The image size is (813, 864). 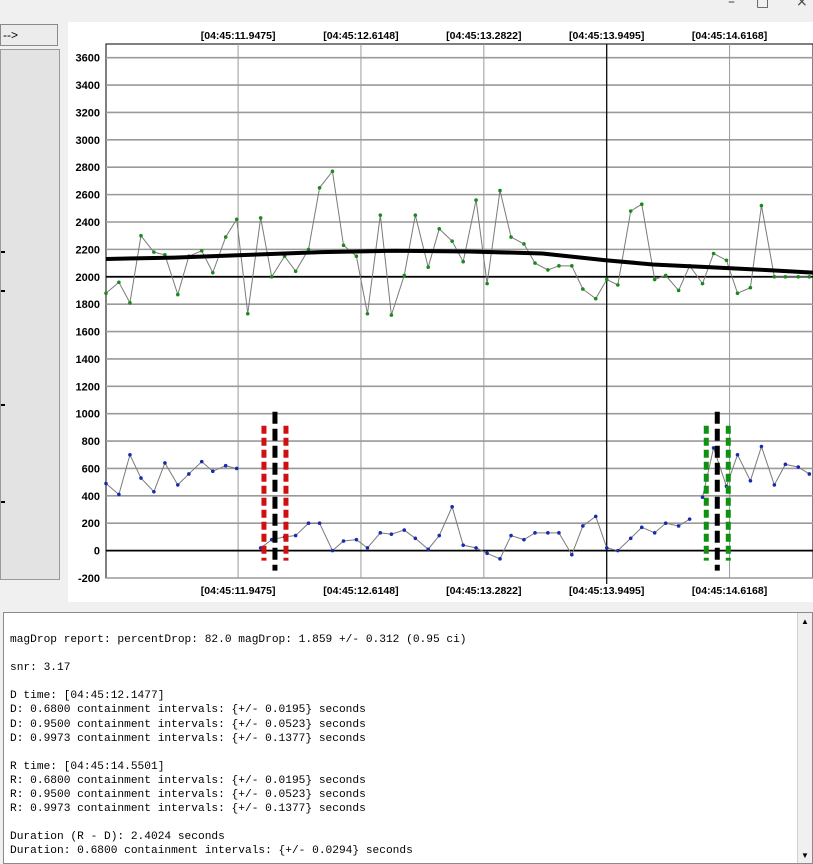 I want to click on y-tick-label: 3000, so click(x=88, y=141).